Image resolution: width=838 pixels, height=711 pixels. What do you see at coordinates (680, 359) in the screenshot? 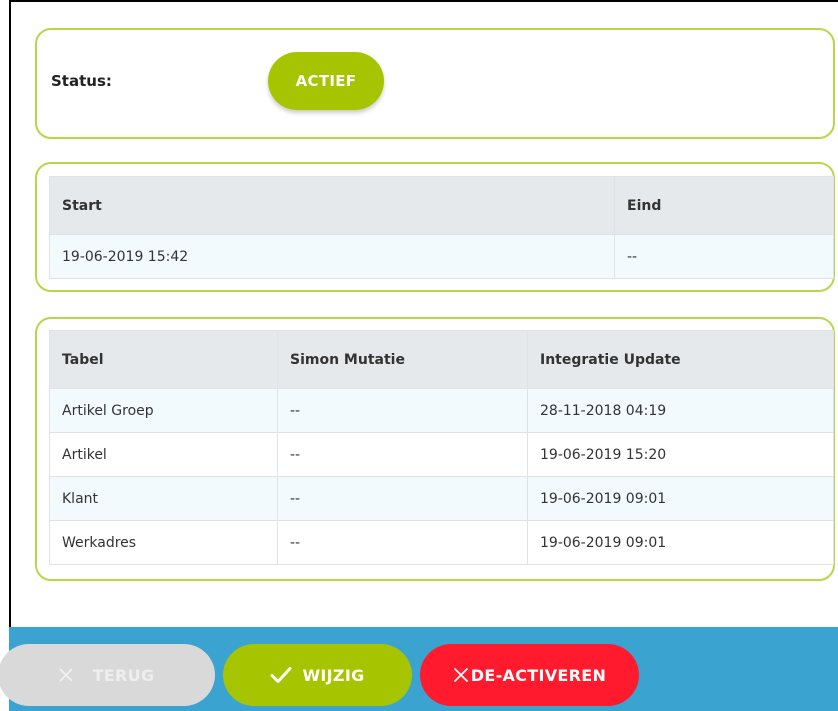
I see `column-header-integration-update: Integratie Update` at bounding box center [680, 359].